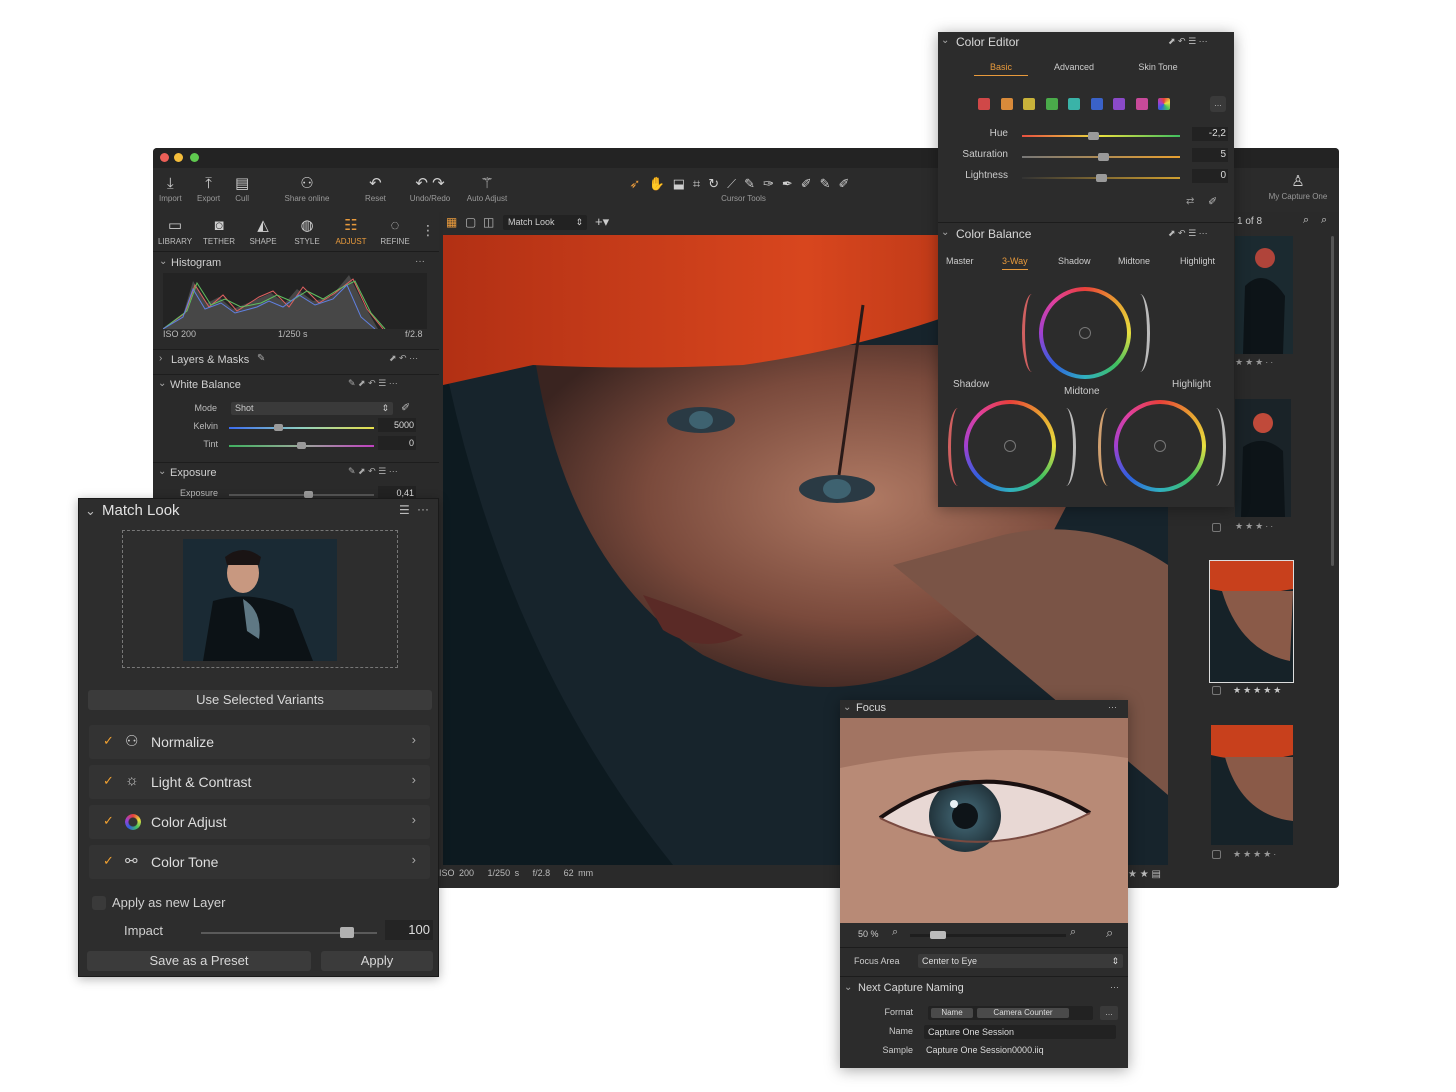 Image resolution: width=1456 pixels, height=1092 pixels. Describe the element at coordinates (397, 443) in the screenshot. I see `tint-value: 0` at that location.